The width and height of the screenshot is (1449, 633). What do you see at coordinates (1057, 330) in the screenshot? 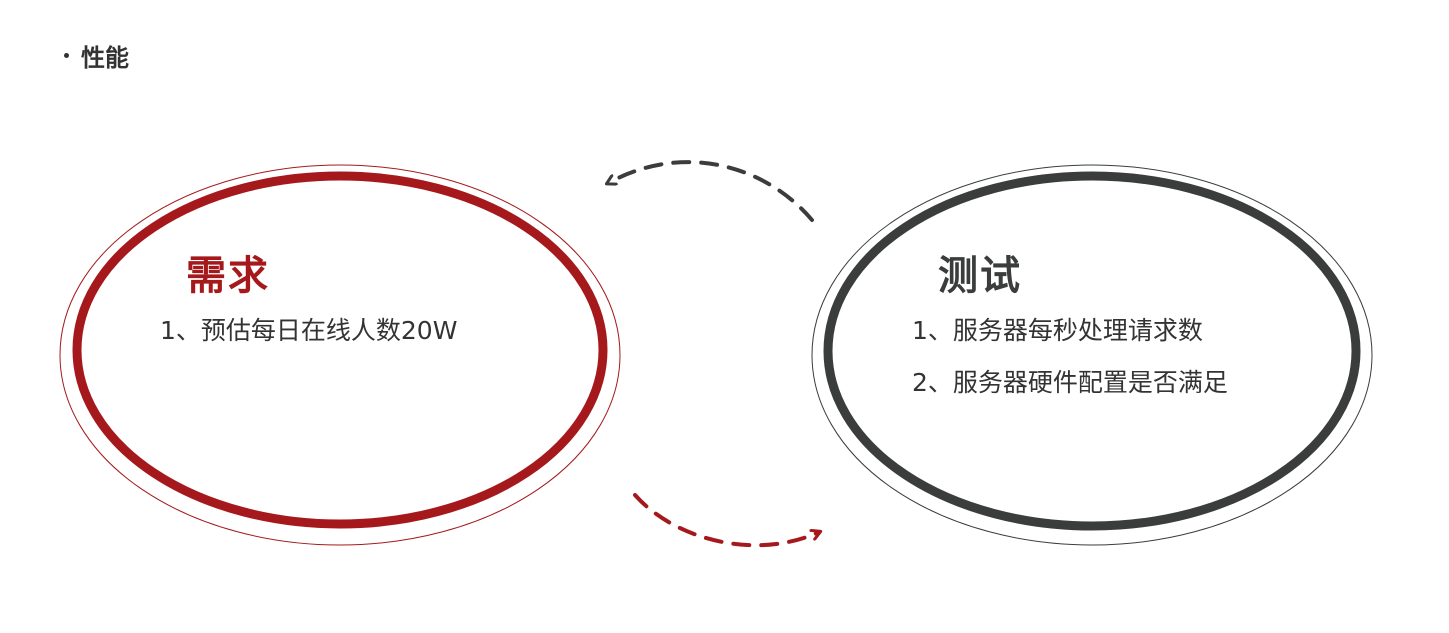
I see `test-item: 1、服务器每秒处理请求数` at bounding box center [1057, 330].